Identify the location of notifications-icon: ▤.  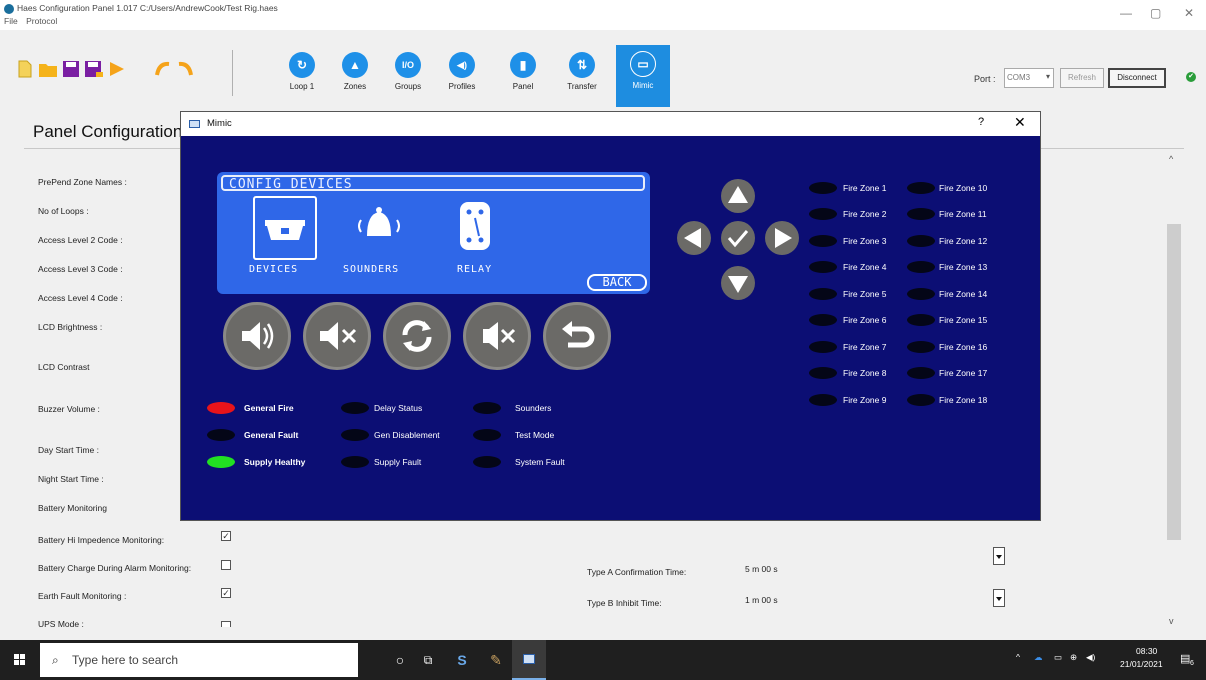
(1185, 658).